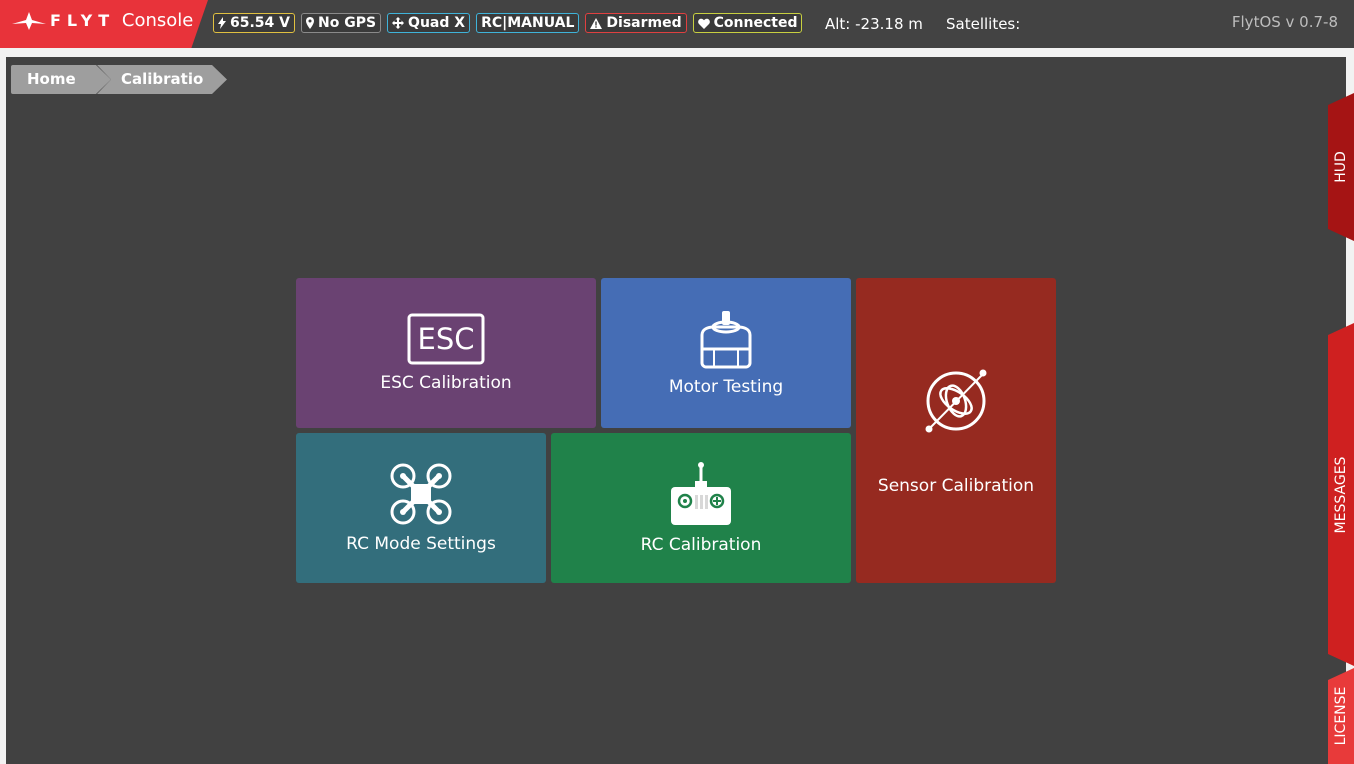  I want to click on remote-controller-icon, so click(701, 493).